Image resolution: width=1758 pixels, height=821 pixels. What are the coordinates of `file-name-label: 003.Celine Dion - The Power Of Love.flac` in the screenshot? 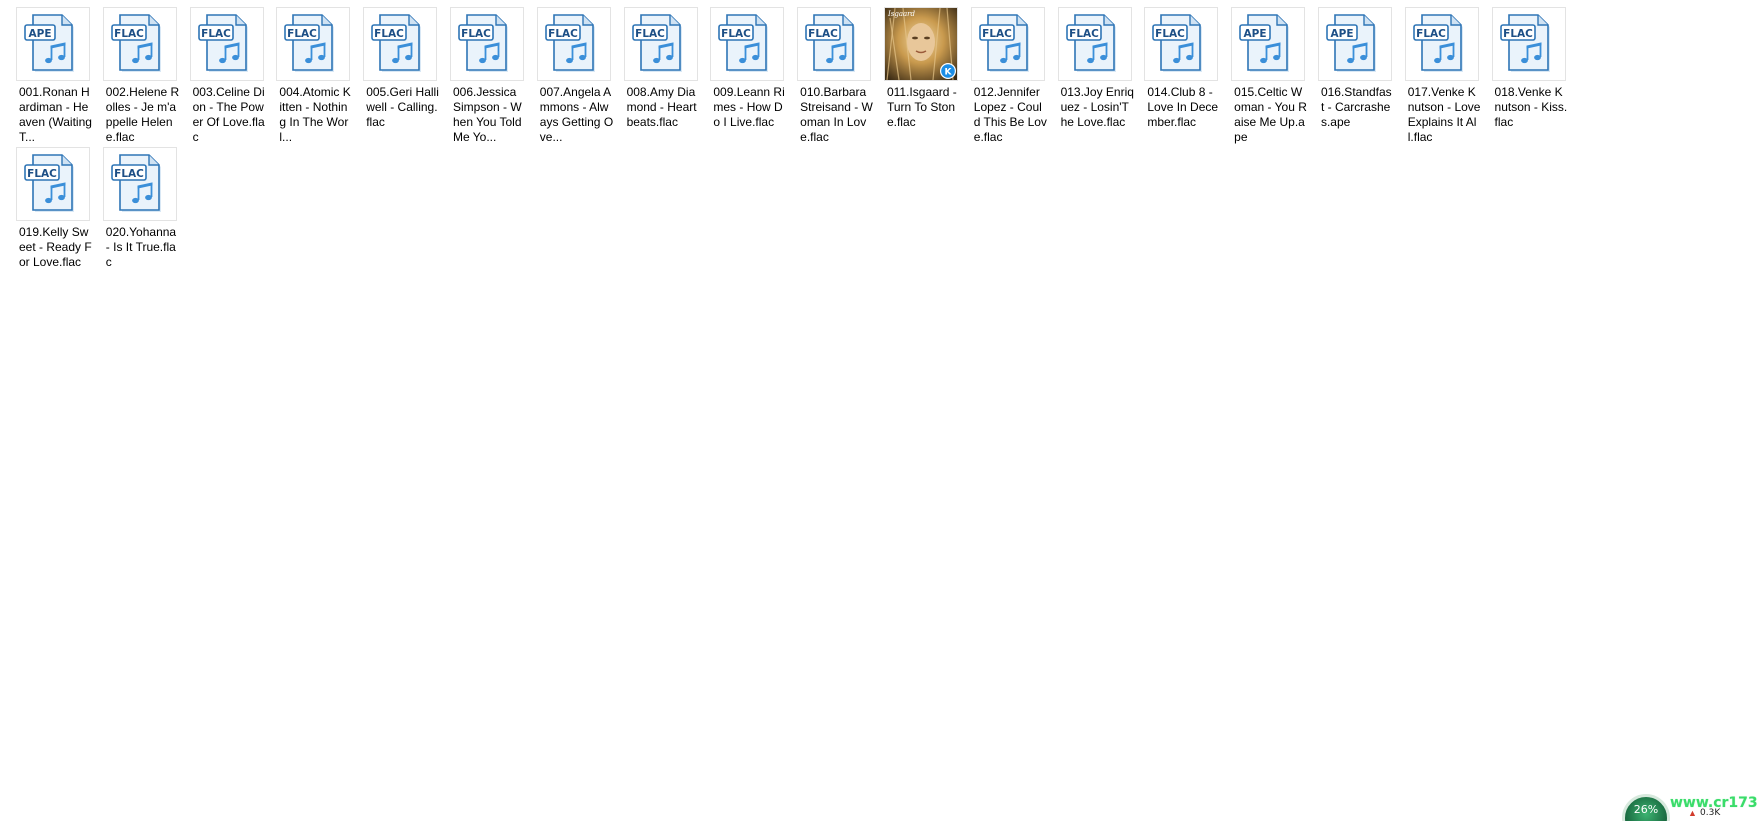 It's located at (230, 115).